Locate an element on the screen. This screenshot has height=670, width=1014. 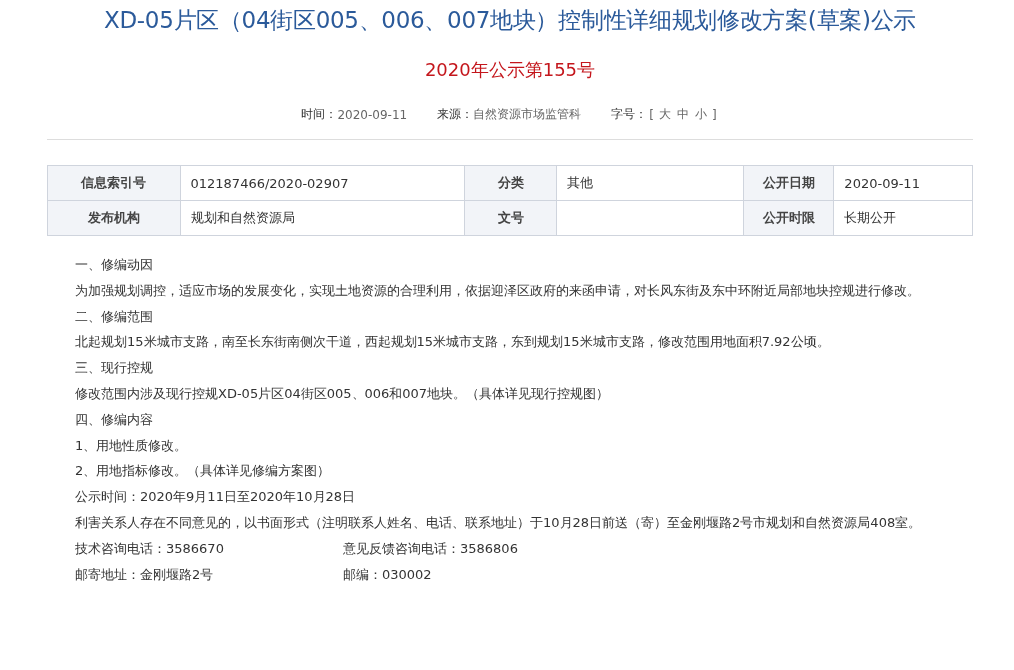
body-text: 二、修编范围 is located at coordinates (114, 316).